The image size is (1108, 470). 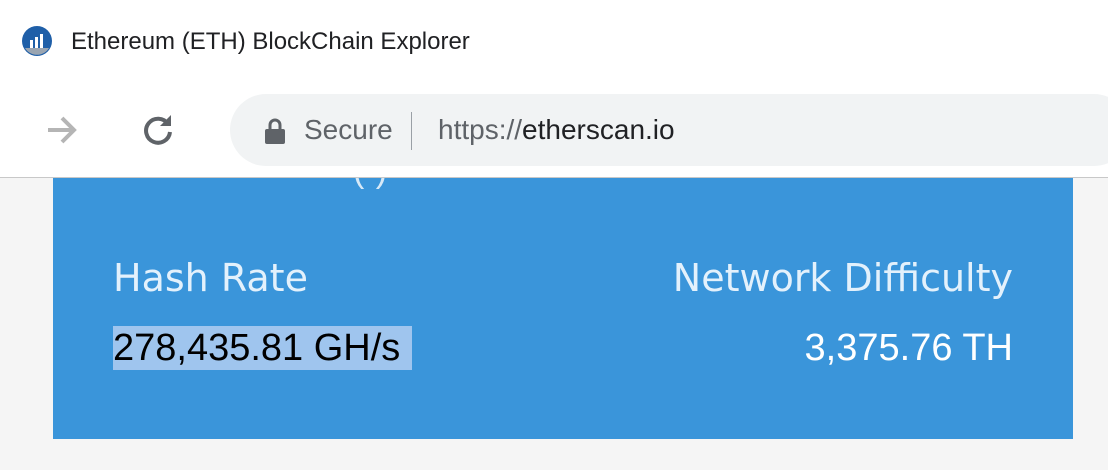 I want to click on cut-off-heading: ( ), so click(x=370, y=184).